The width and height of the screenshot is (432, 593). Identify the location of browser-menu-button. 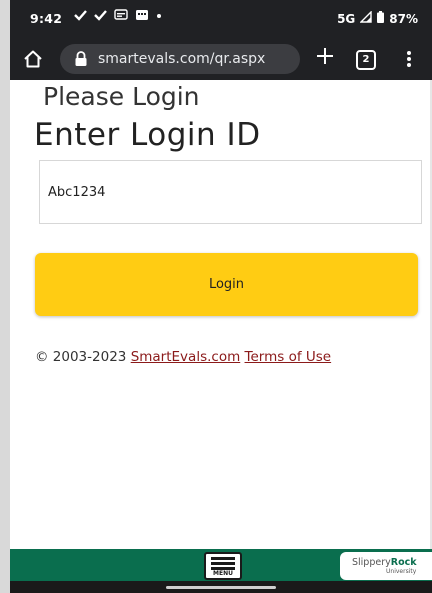
(409, 59).